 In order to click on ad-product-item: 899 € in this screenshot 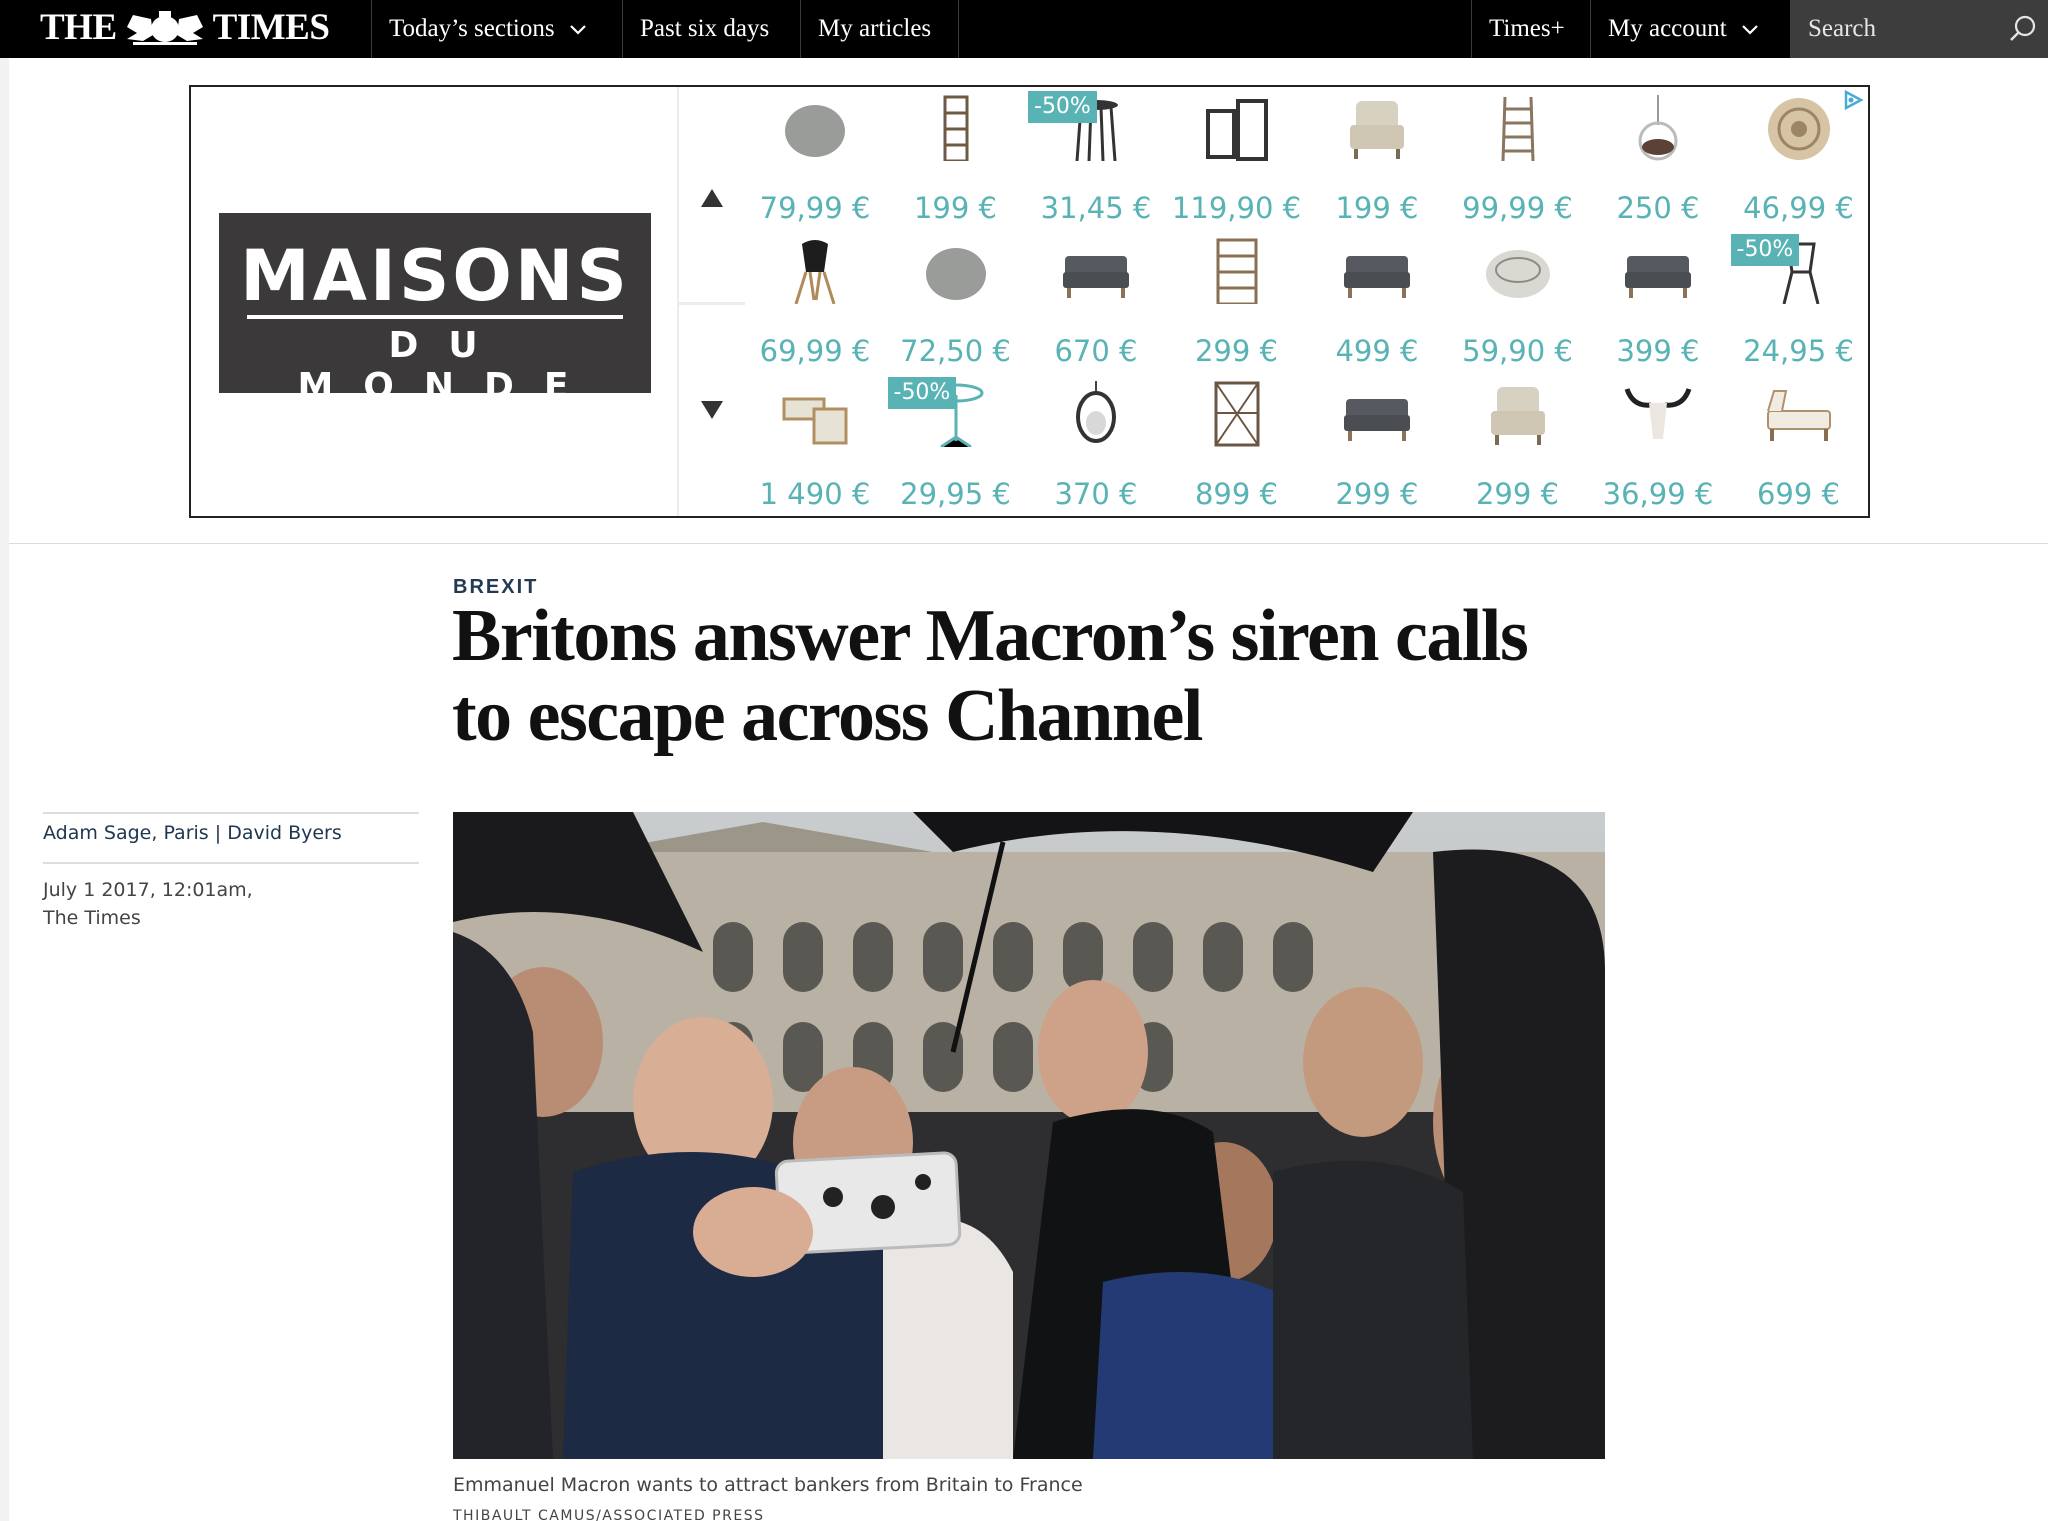, I will do `click(1237, 448)`.